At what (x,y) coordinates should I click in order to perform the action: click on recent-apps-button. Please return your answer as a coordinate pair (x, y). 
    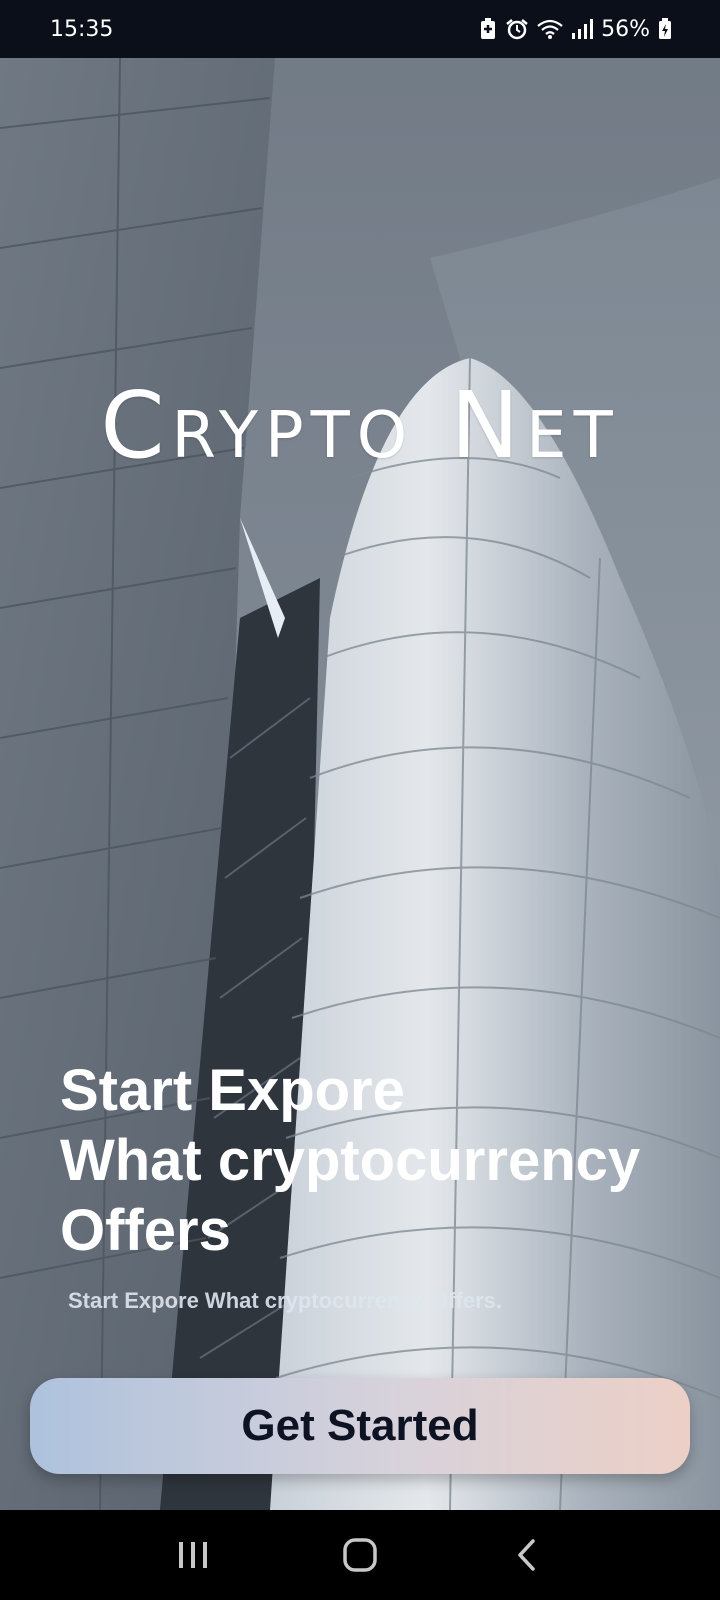
    Looking at the image, I should click on (193, 1555).